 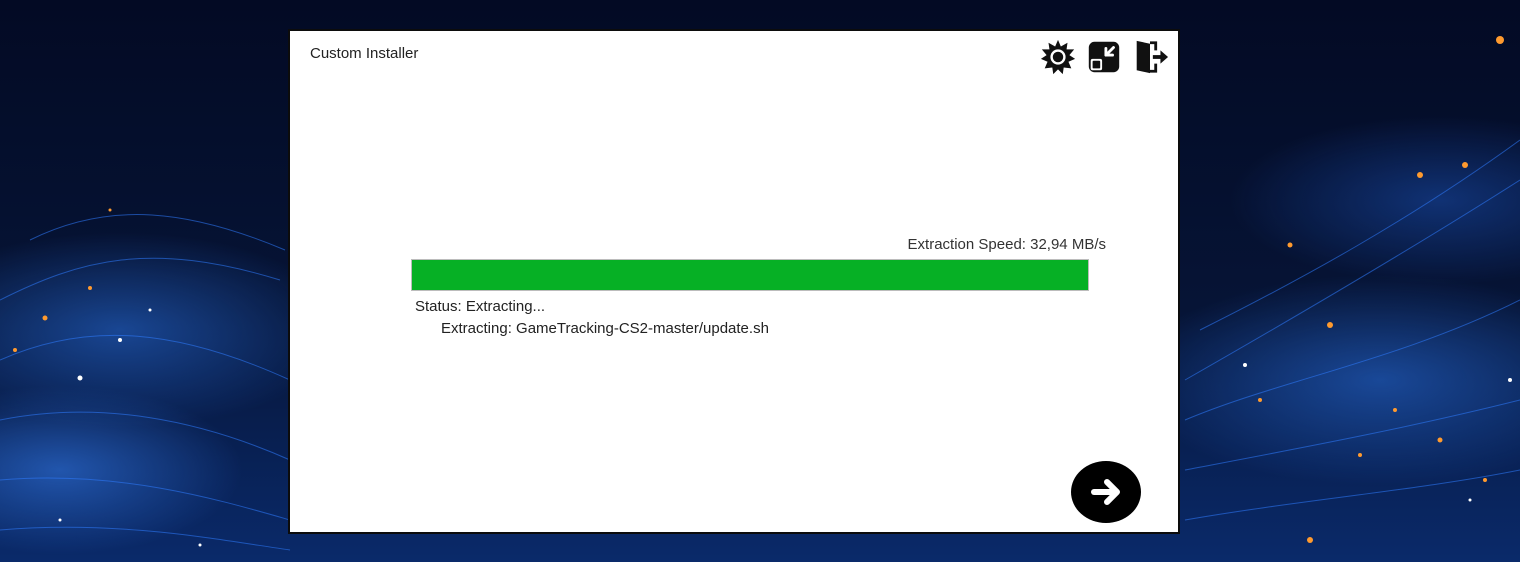 I want to click on minimize-window-icon, so click(x=1104, y=57).